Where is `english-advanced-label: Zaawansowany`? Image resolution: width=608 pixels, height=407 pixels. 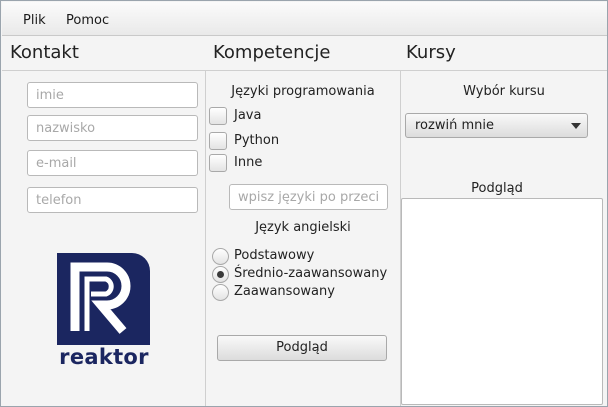 english-advanced-label: Zaawansowany is located at coordinates (284, 291).